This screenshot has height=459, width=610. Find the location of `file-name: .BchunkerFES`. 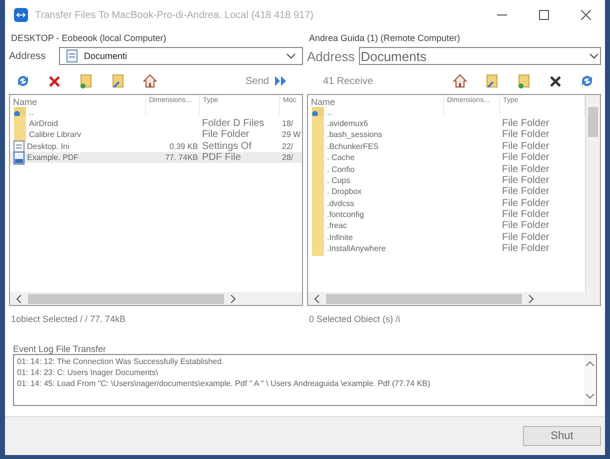

file-name: .BchunkerFES is located at coordinates (353, 146).